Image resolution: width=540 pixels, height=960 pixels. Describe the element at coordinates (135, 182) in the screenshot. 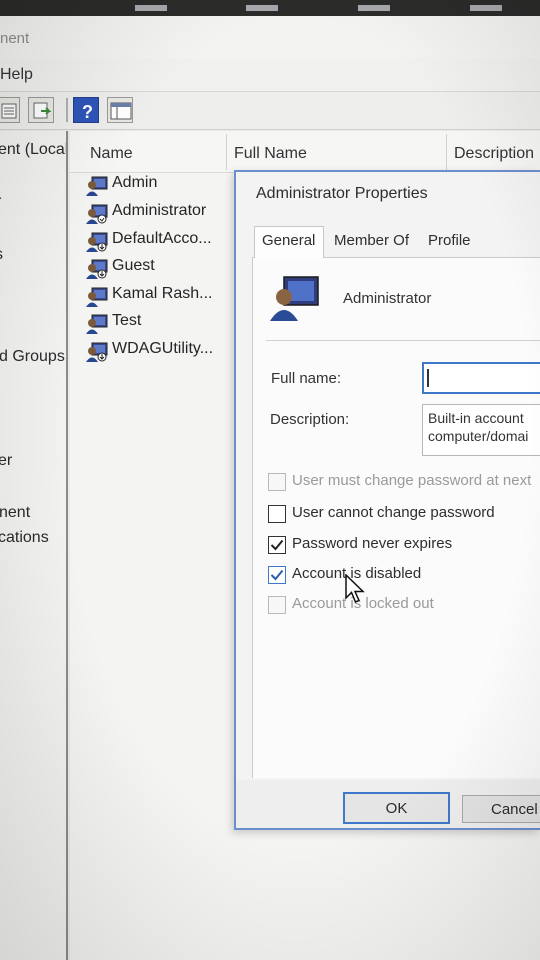

I see `user-name: Admin` at that location.